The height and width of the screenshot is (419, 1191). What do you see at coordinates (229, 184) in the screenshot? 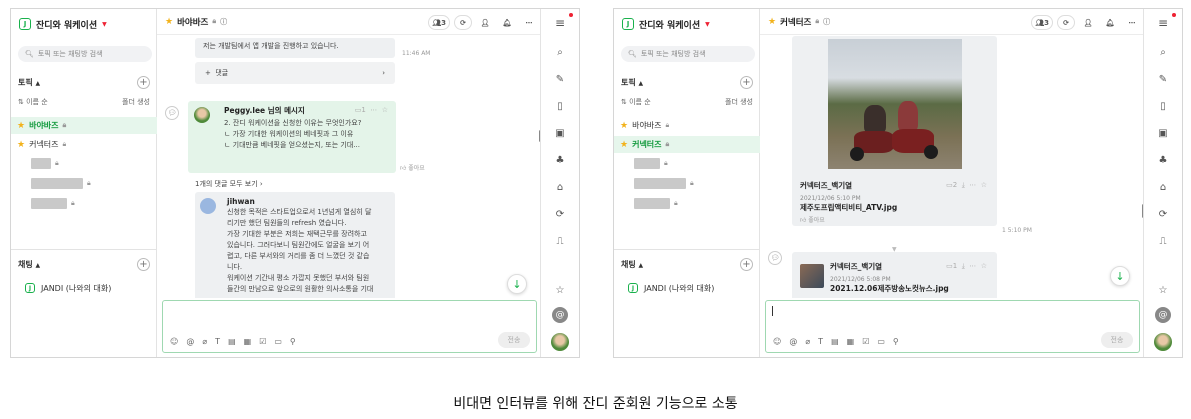
I see `view-all-replies-link: 1개의 댓글 모두 보기 ›` at bounding box center [229, 184].